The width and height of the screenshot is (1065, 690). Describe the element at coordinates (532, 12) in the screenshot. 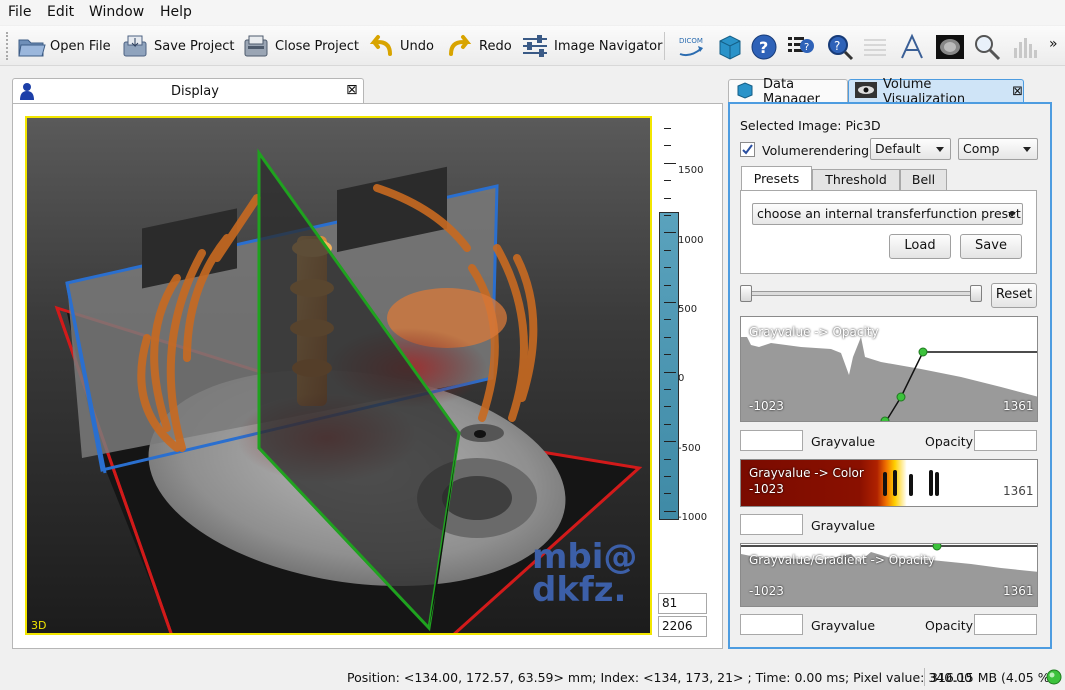

I see `menu-bar: File Edit Window Help` at that location.